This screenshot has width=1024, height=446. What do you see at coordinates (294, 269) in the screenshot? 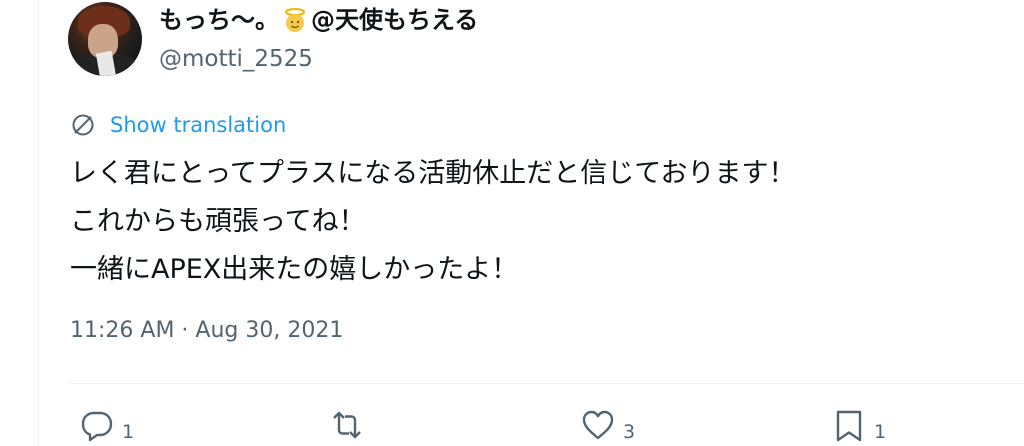
I see `tweet-line: 一緒にAPEX出来たの嬉しかったよ！` at bounding box center [294, 269].